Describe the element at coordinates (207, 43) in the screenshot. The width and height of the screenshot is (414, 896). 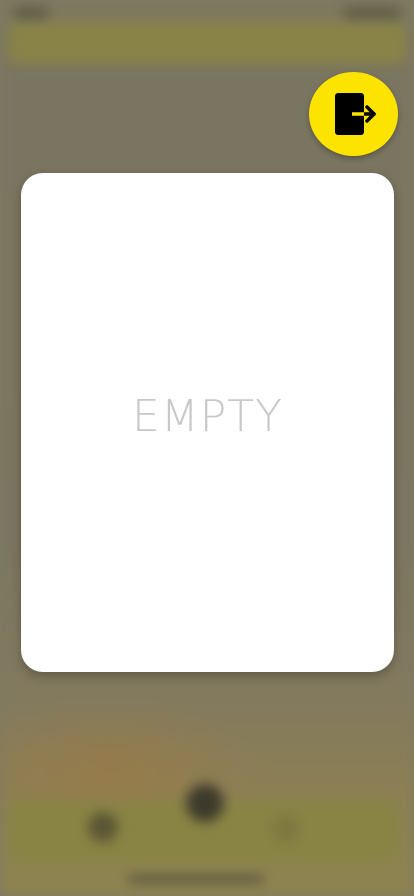
I see `background-top-bar` at that location.